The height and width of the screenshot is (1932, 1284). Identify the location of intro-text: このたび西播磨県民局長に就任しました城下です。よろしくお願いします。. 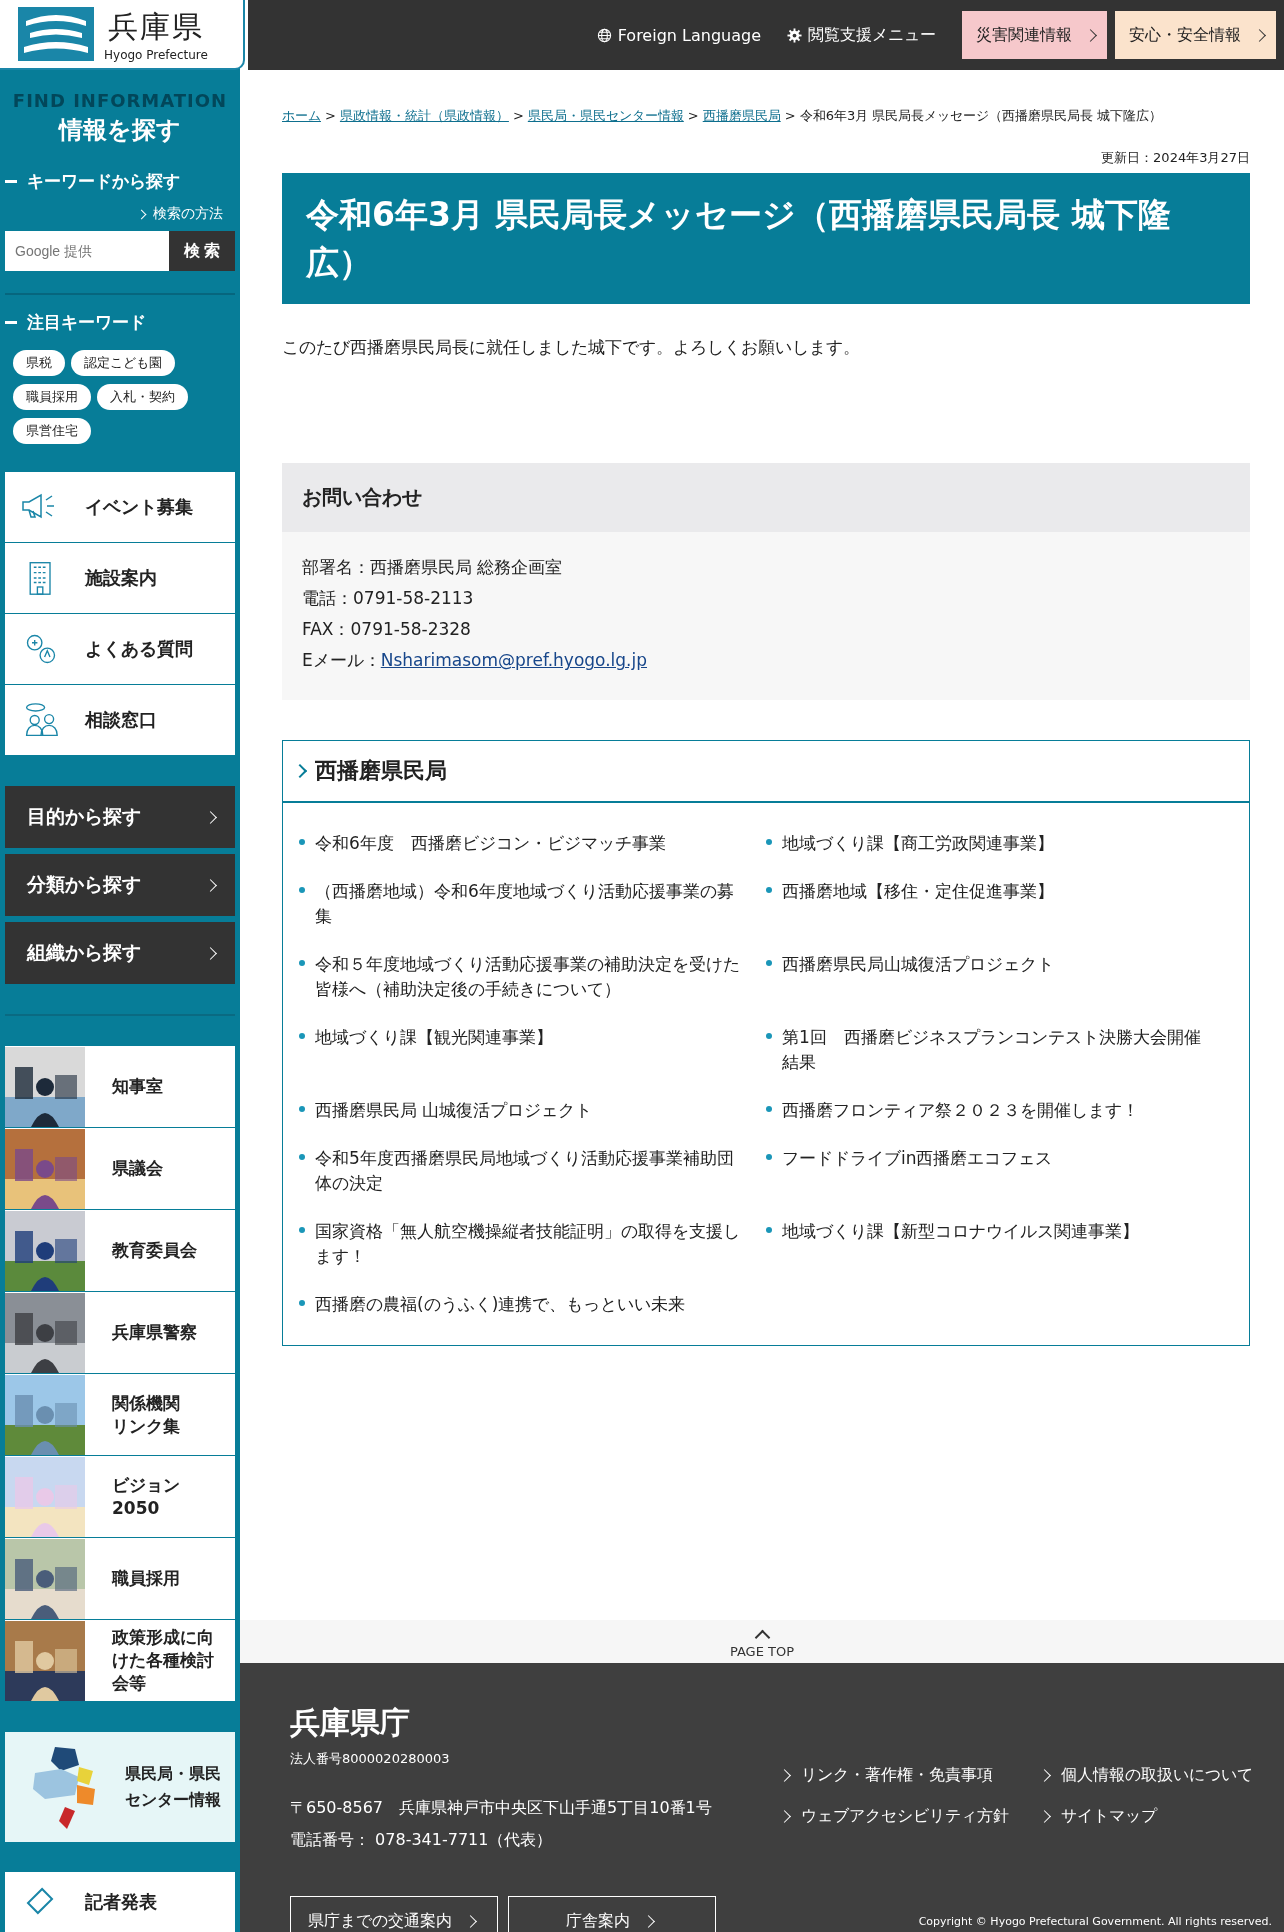
(571, 348).